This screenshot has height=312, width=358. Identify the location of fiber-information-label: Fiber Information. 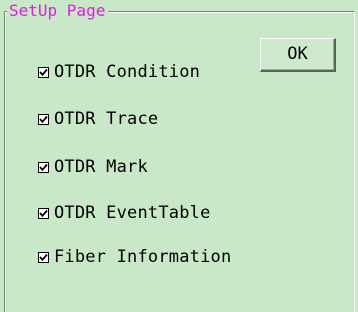
(143, 257).